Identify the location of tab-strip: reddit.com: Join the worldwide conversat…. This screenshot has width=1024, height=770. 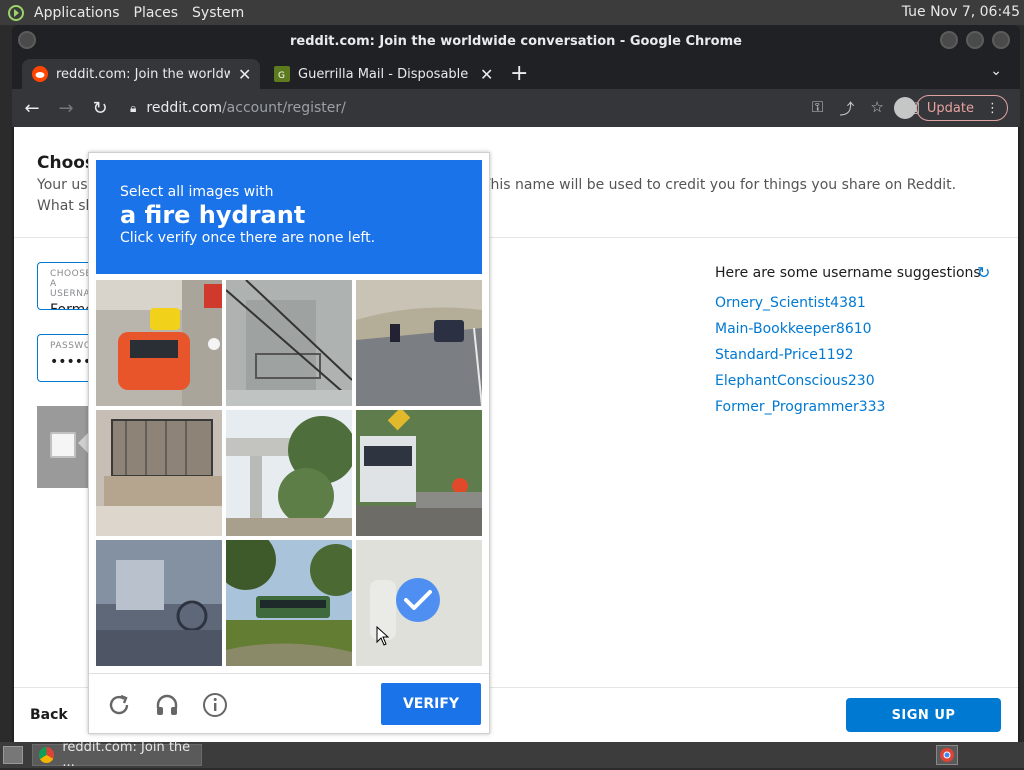
(516, 73).